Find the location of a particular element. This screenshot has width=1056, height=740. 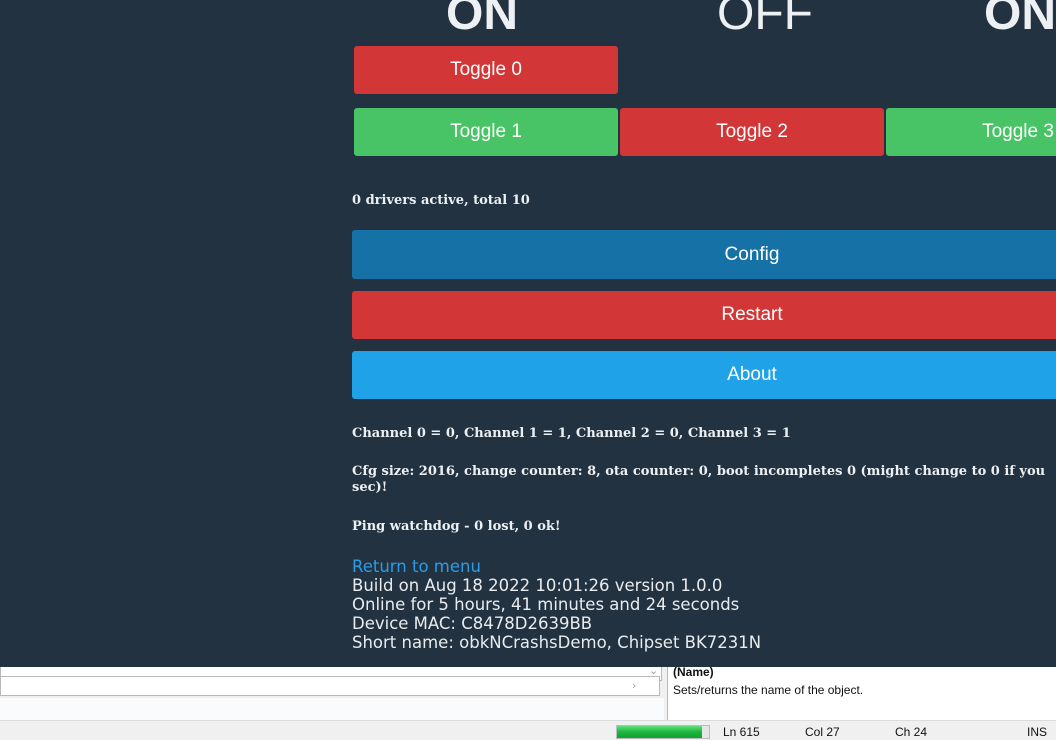

return-to-menu-link: Return to menu is located at coordinates (416, 566).